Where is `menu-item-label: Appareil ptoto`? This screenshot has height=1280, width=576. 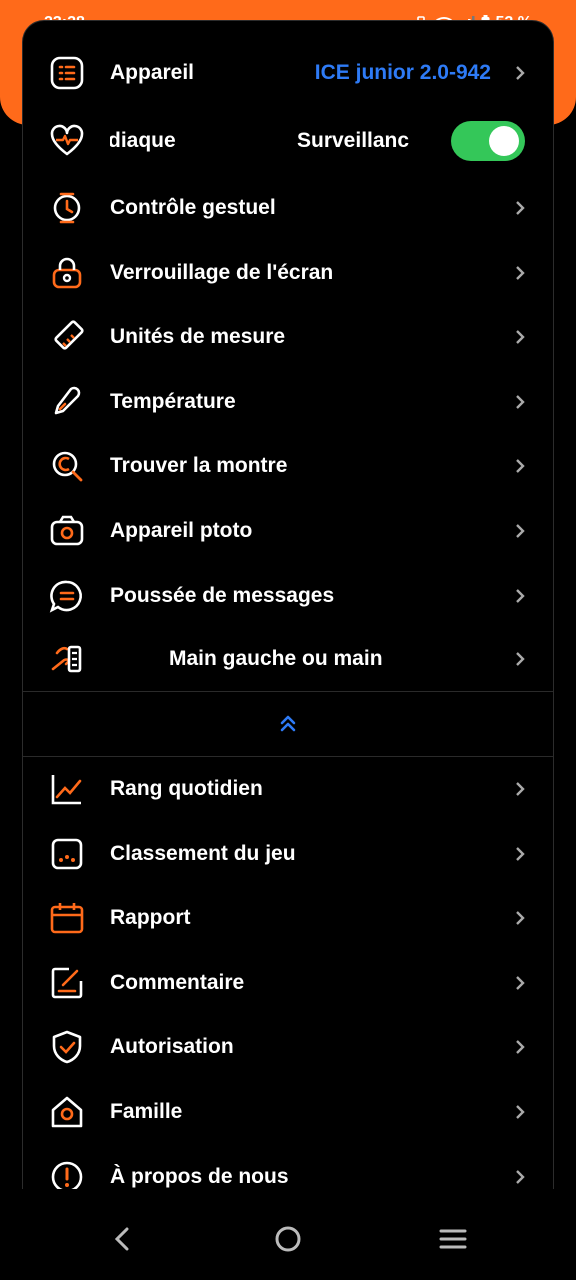 menu-item-label: Appareil ptoto is located at coordinates (181, 530).